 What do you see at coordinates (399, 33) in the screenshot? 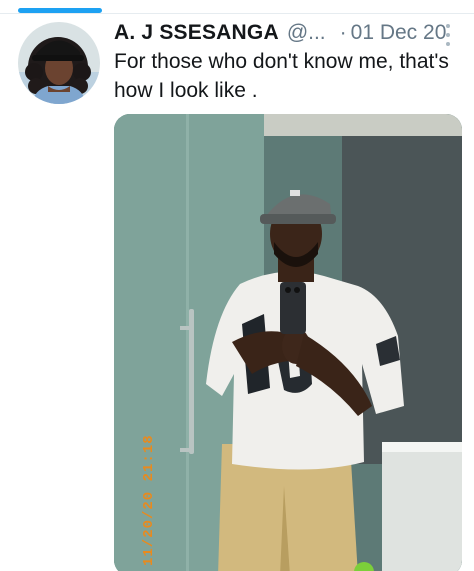
I see `tweet-date: 01 Dec 20` at bounding box center [399, 33].